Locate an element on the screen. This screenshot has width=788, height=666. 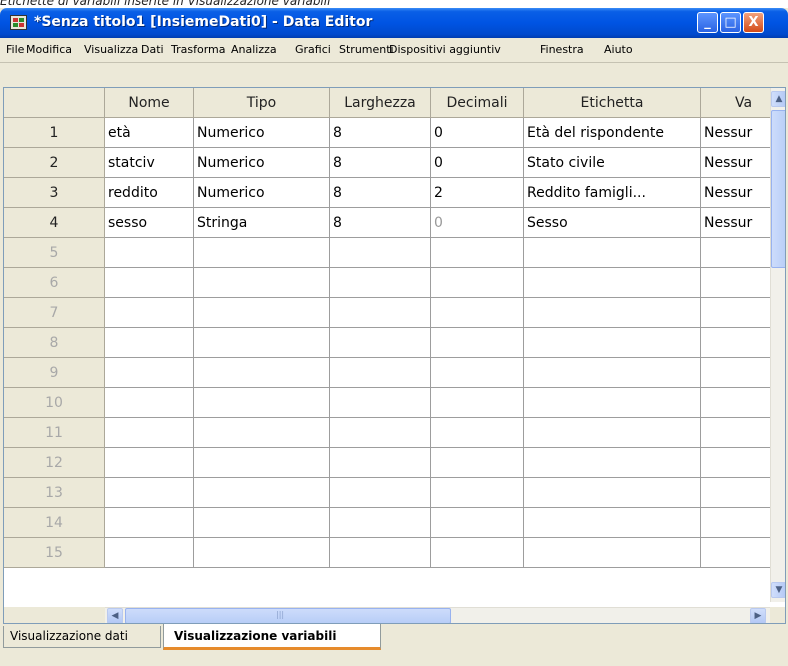
cell-nome: sesso is located at coordinates (149, 223).